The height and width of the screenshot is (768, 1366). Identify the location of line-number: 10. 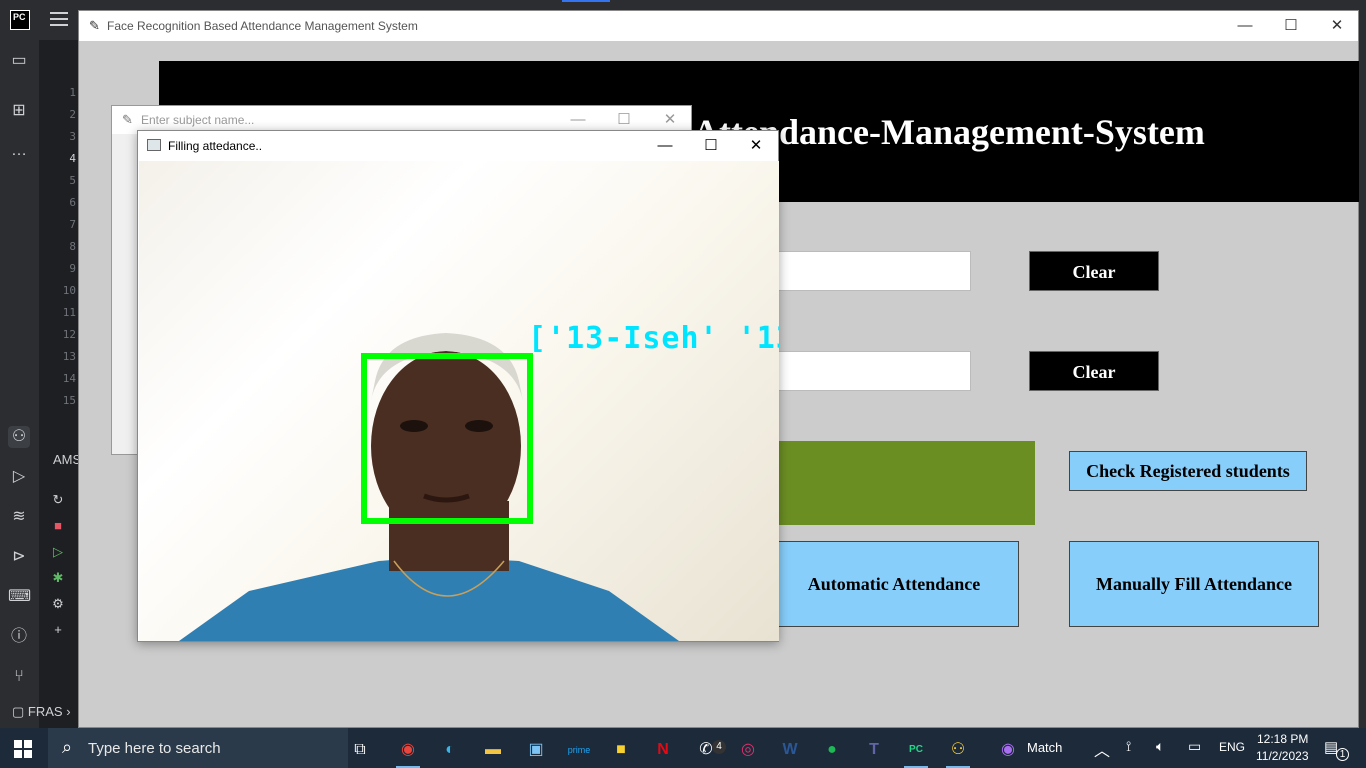
(69, 290).